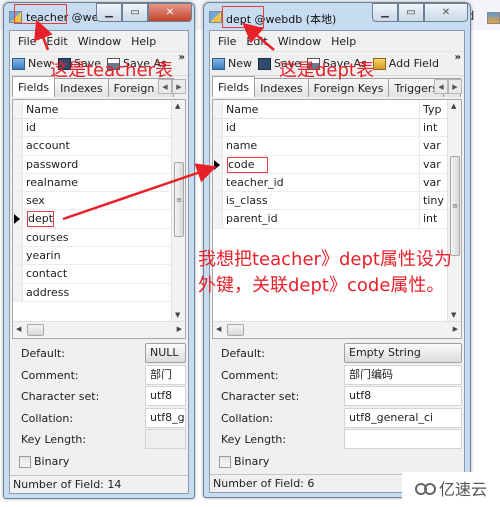 The height and width of the screenshot is (507, 500). I want to click on default-dropdown: Empty String, so click(403, 353).